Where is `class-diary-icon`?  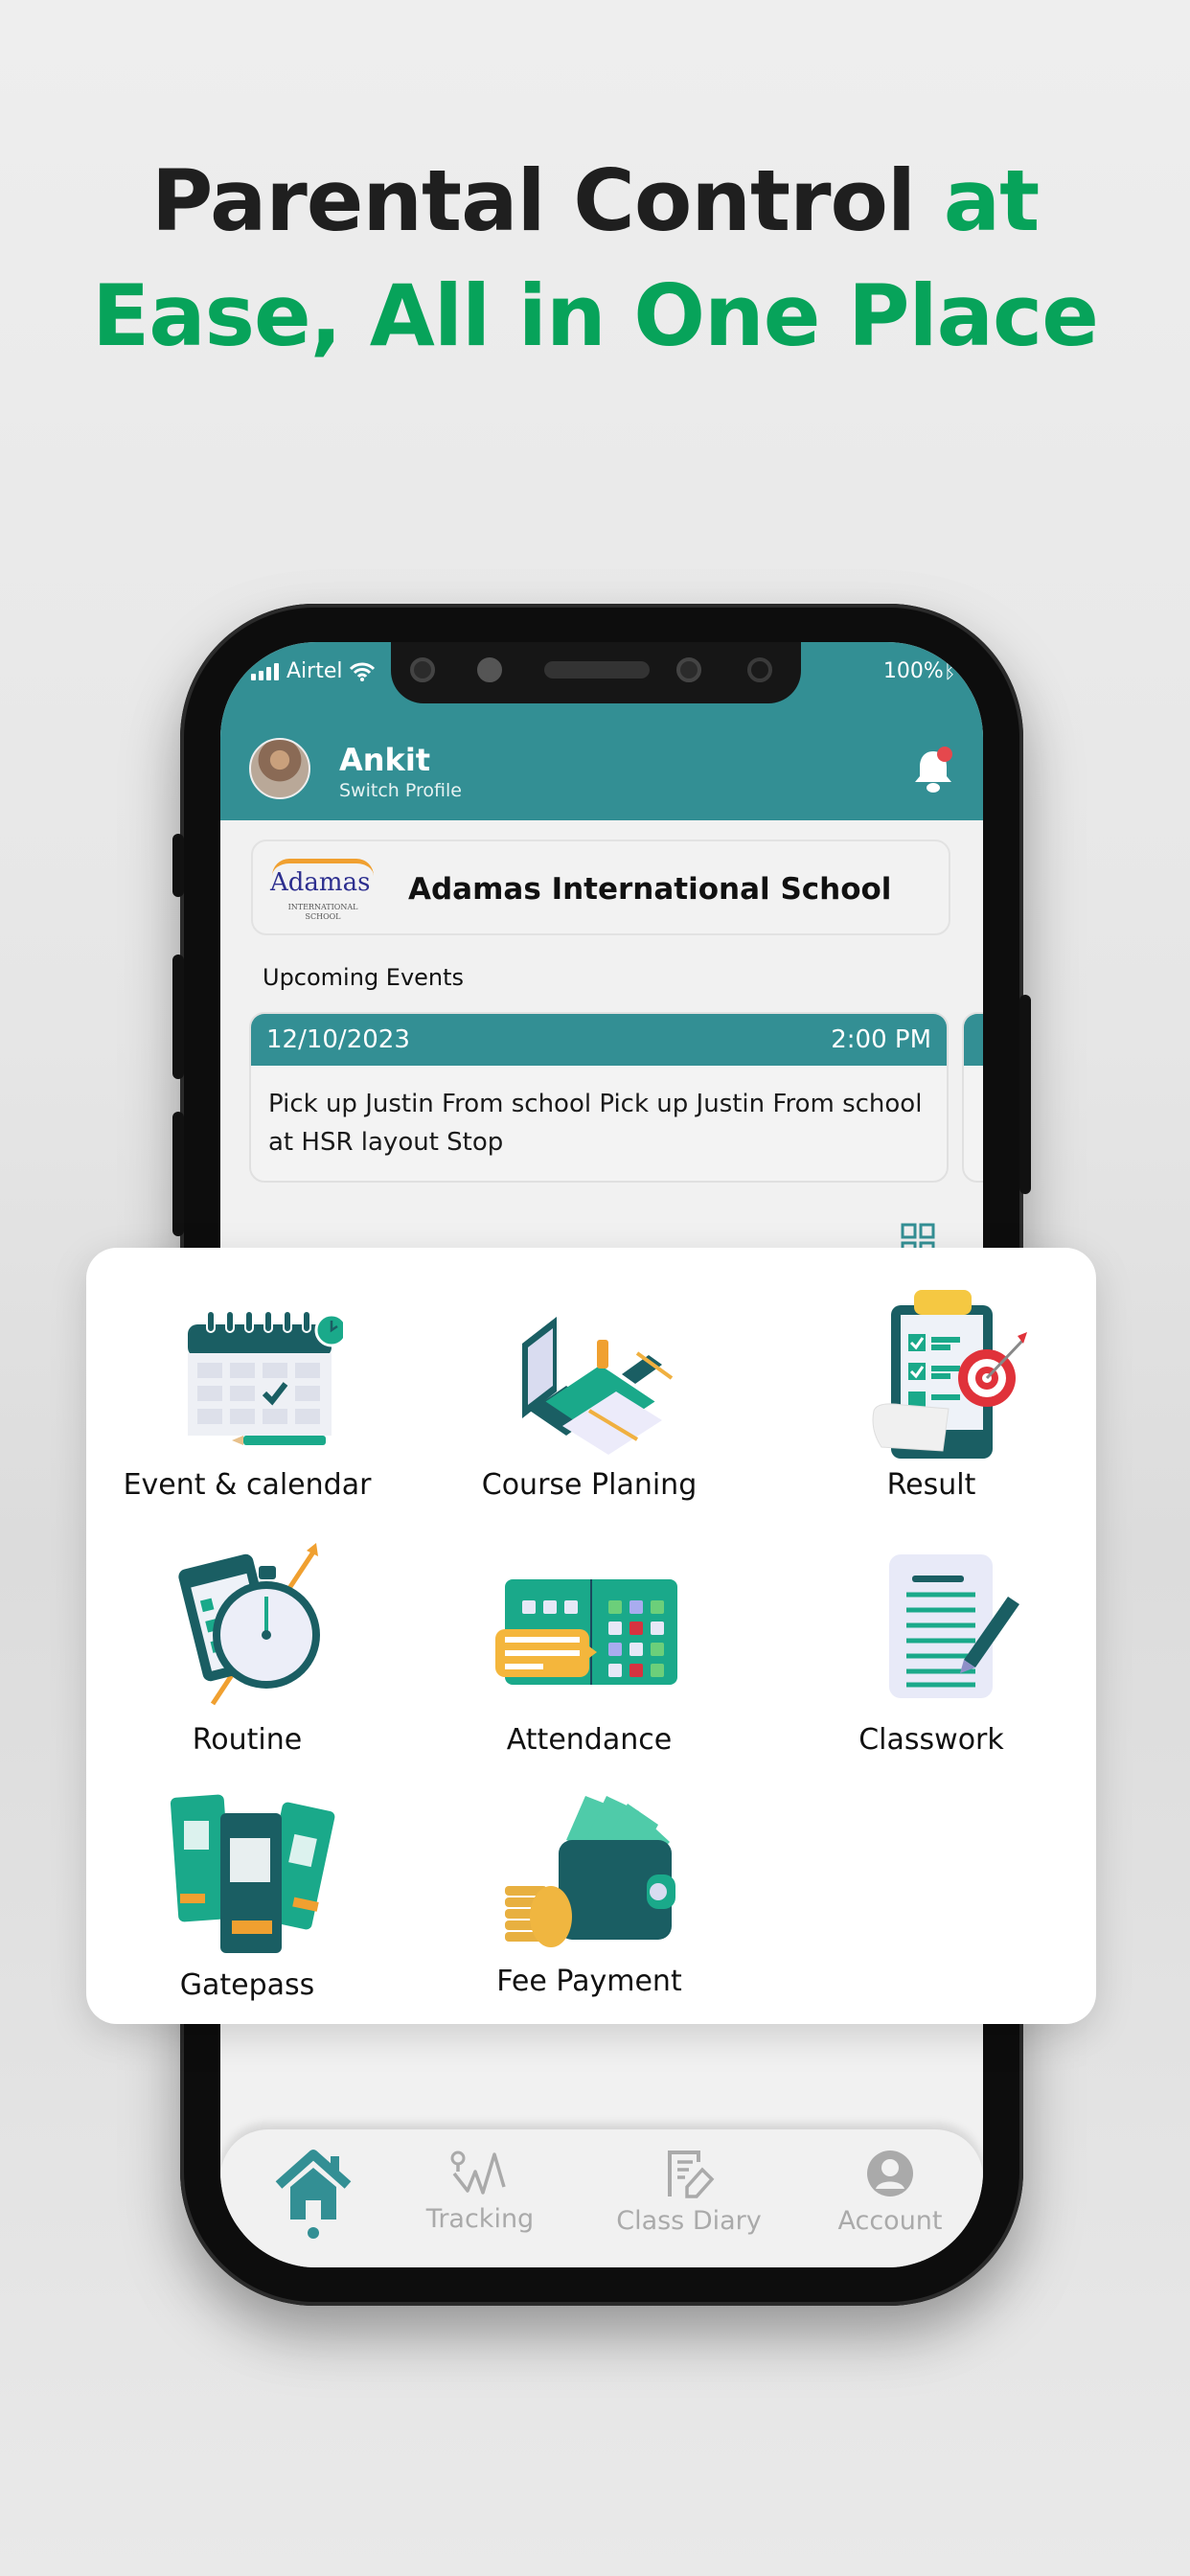 class-diary-icon is located at coordinates (692, 2174).